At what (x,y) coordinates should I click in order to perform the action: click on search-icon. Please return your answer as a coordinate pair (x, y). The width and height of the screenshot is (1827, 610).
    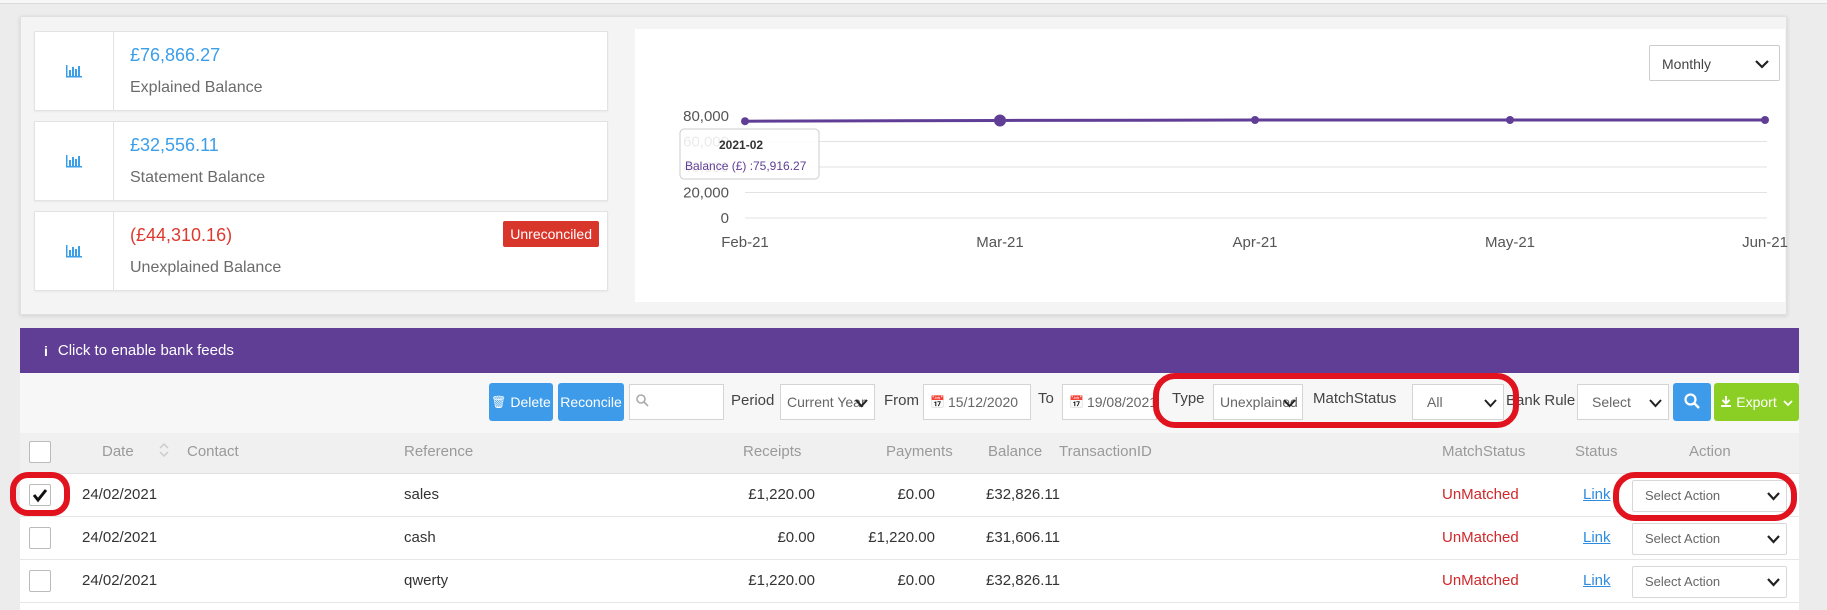
    Looking at the image, I should click on (642, 402).